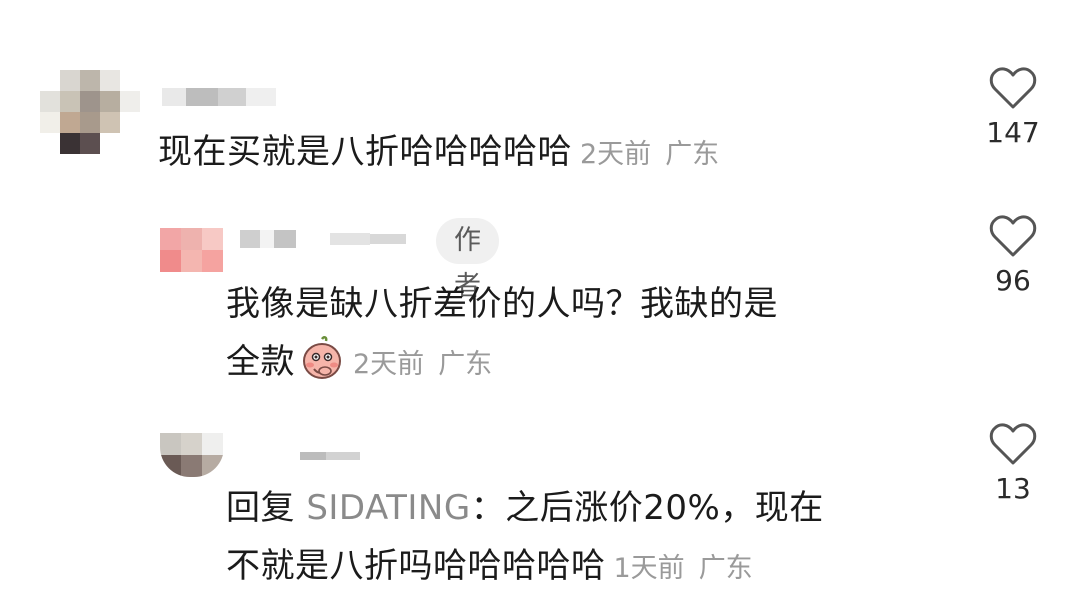  I want to click on comment-meta: 1天前 广东, so click(683, 568).